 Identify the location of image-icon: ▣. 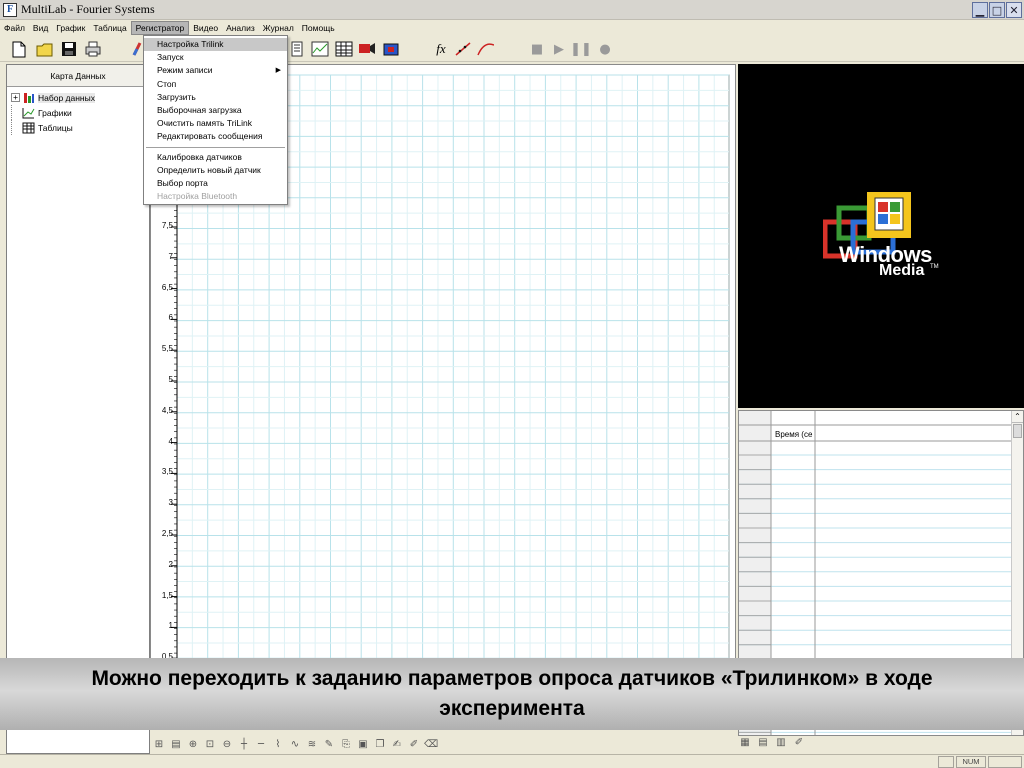
(363, 744).